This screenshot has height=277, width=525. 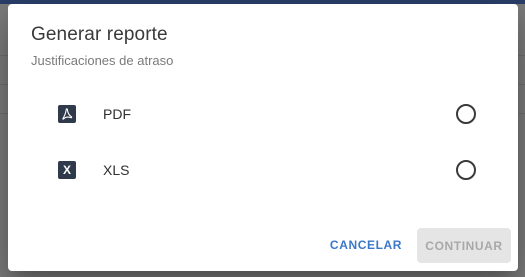 What do you see at coordinates (102, 60) in the screenshot?
I see `dialog-subtitle: Justificaciones de atraso` at bounding box center [102, 60].